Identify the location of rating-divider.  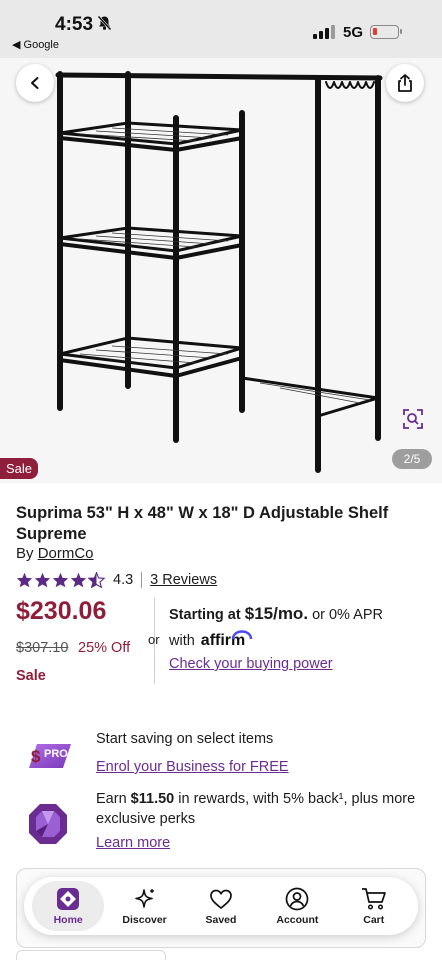
(142, 580).